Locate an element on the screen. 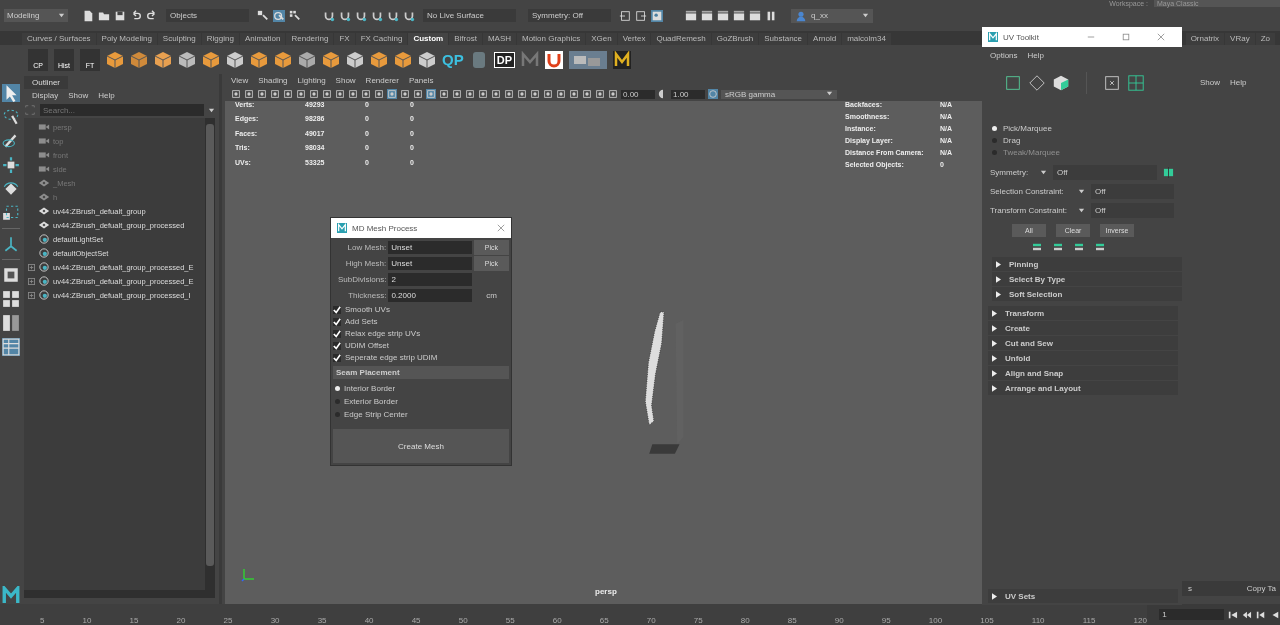 The height and width of the screenshot is (625, 1280). color-space-dropdown: sRGB gamma is located at coordinates (779, 94).